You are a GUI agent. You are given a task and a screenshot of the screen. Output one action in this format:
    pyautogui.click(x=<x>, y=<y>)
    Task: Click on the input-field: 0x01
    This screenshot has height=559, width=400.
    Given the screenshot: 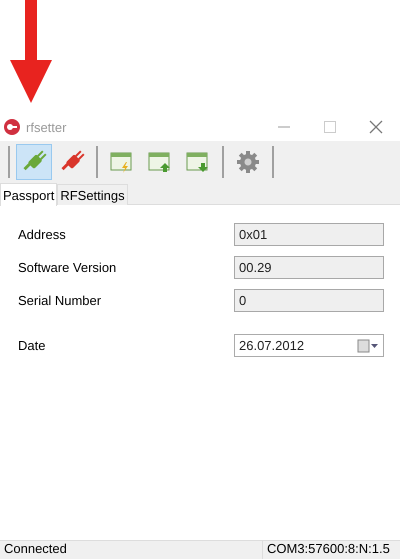 What is the action you would take?
    pyautogui.click(x=309, y=234)
    